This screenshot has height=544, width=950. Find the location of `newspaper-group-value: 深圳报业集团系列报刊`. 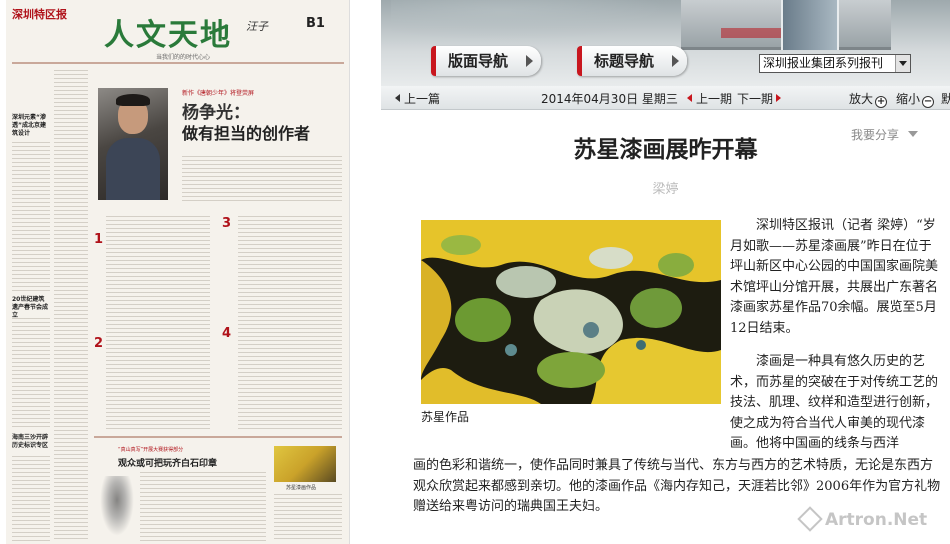

newspaper-group-value: 深圳报业集团系列报刊 is located at coordinates (823, 63).